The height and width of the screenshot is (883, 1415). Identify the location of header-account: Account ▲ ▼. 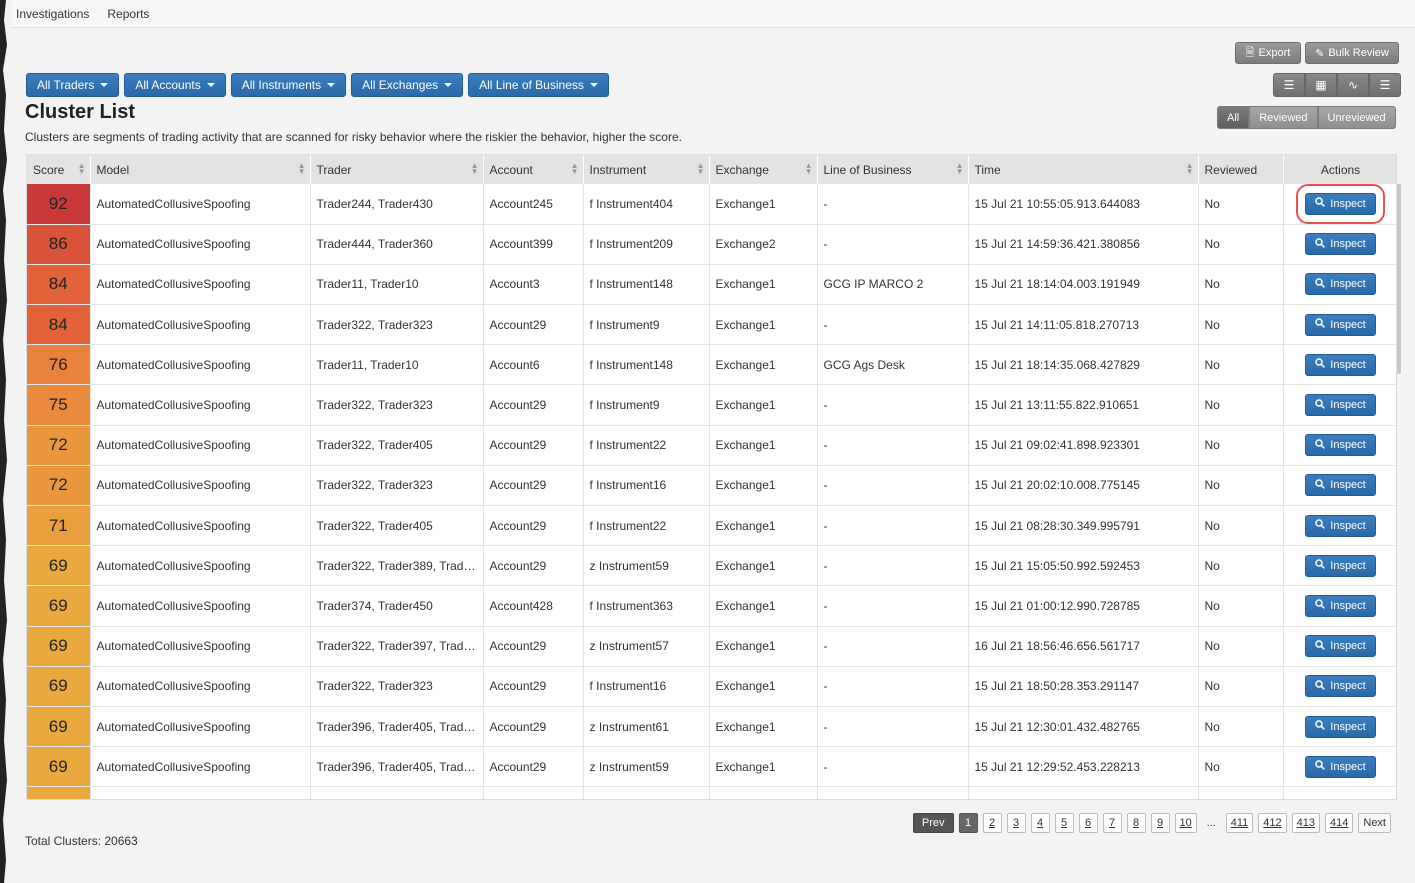
(533, 169).